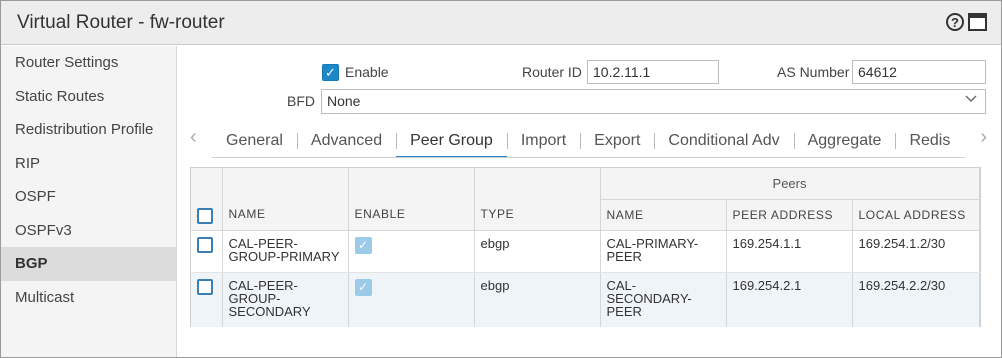  Describe the element at coordinates (663, 299) in the screenshot. I see `peer-name: CAL-SECONDARY-PEER` at that location.